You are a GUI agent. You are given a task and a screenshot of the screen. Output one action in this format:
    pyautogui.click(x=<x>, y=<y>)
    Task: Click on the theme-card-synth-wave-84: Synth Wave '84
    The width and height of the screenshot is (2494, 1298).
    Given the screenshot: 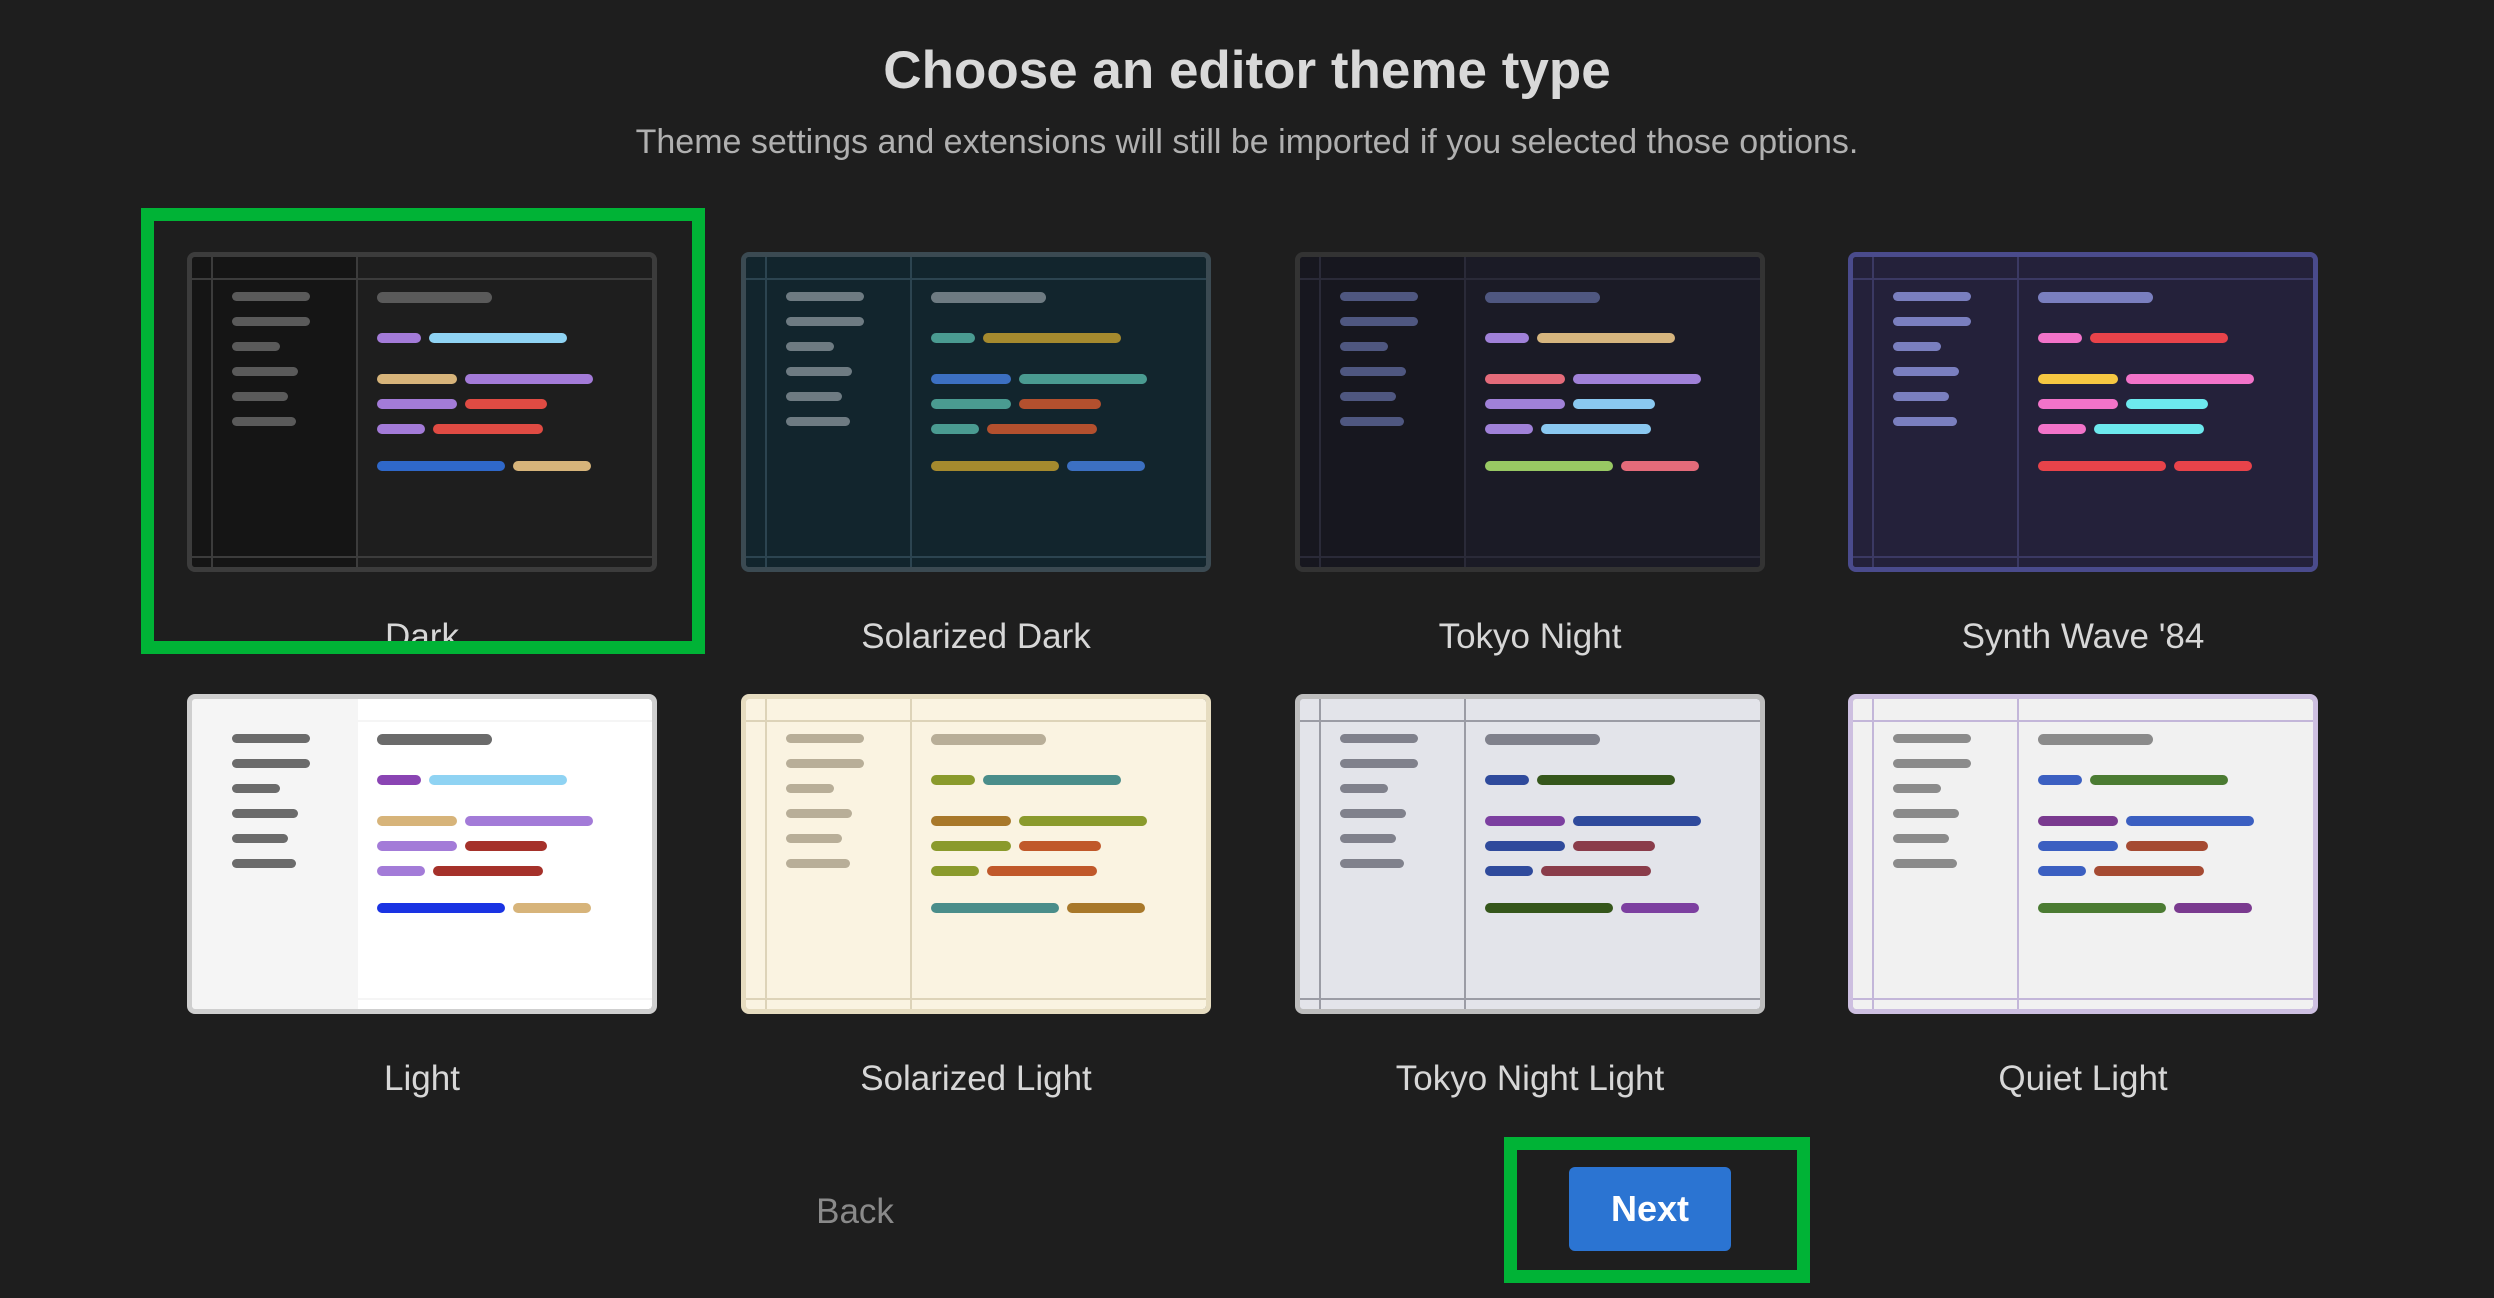 What is the action you would take?
    pyautogui.click(x=2118, y=454)
    